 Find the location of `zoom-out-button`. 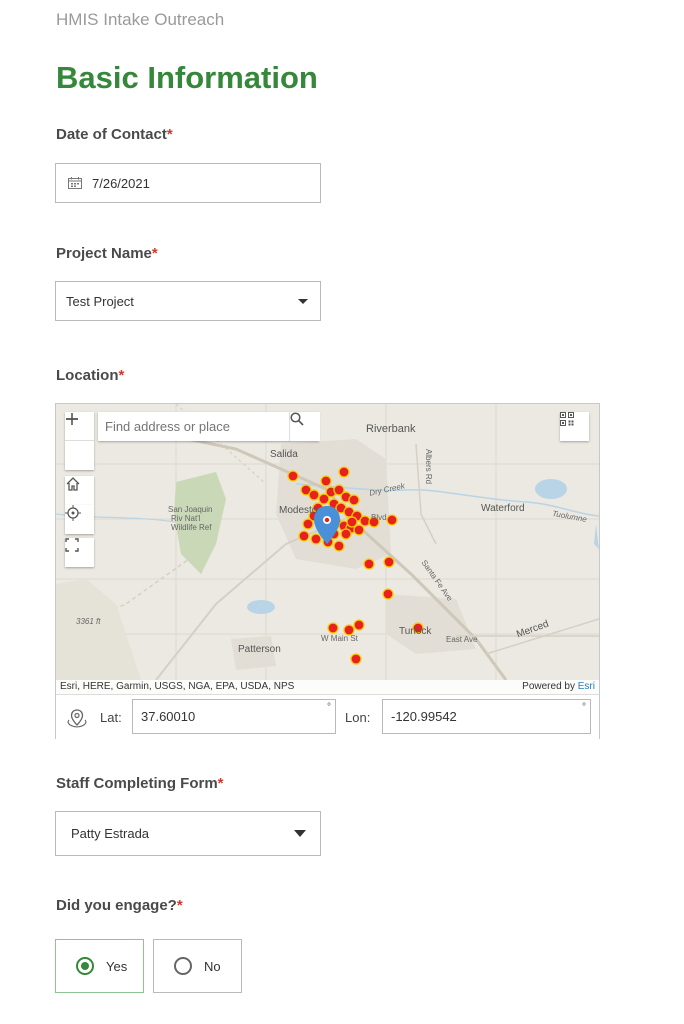

zoom-out-button is located at coordinates (79, 444).